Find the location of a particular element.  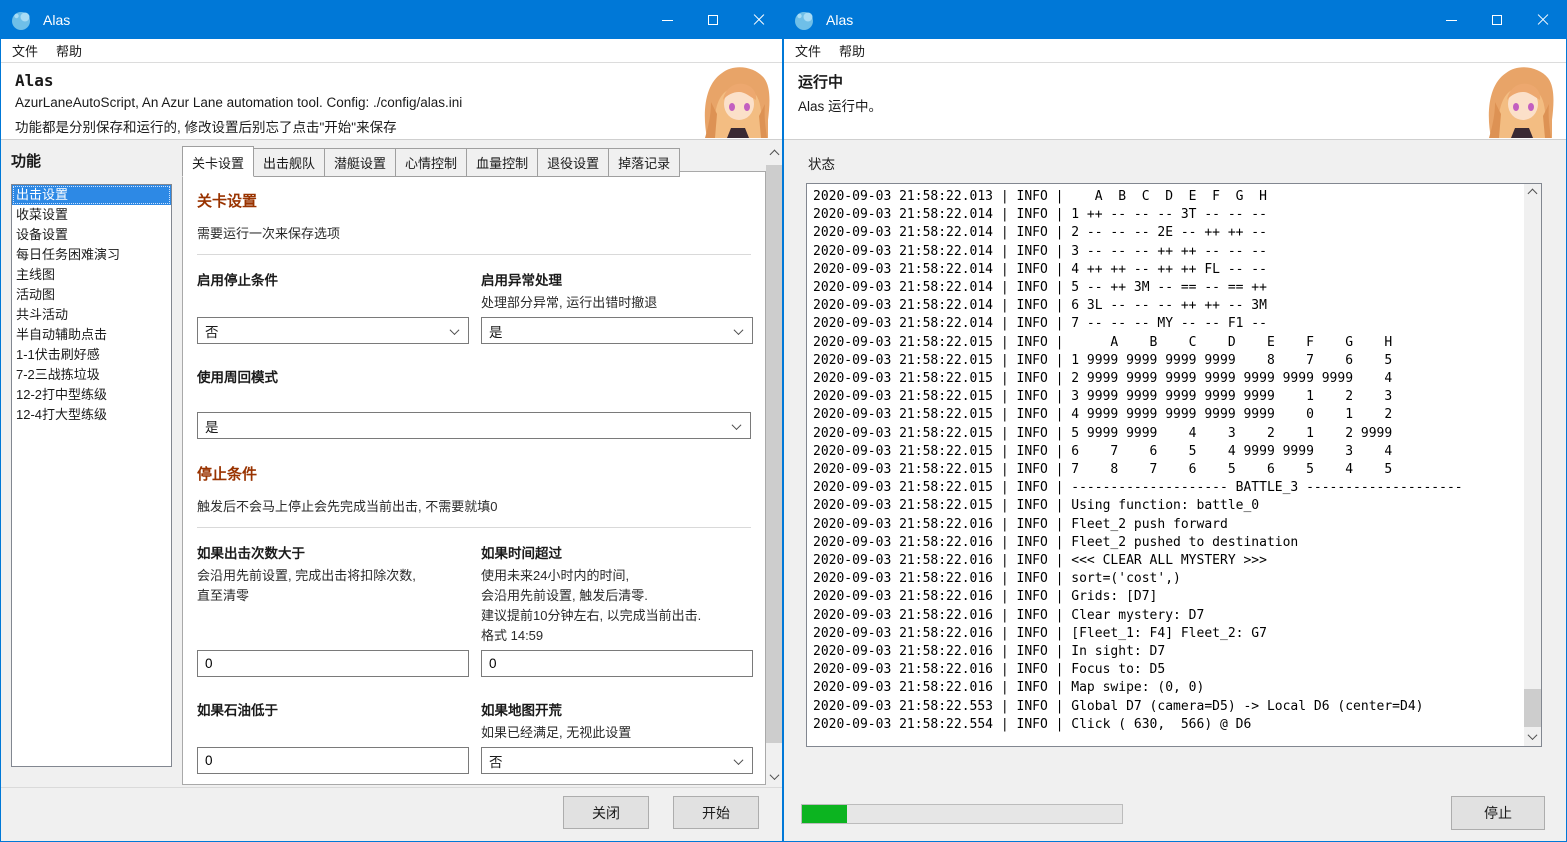

tab-退役设置: 退役设置 is located at coordinates (573, 162).